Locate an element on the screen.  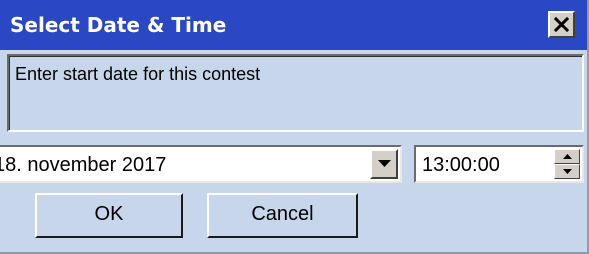
message-text: Enter start date for this contest is located at coordinates (138, 74).